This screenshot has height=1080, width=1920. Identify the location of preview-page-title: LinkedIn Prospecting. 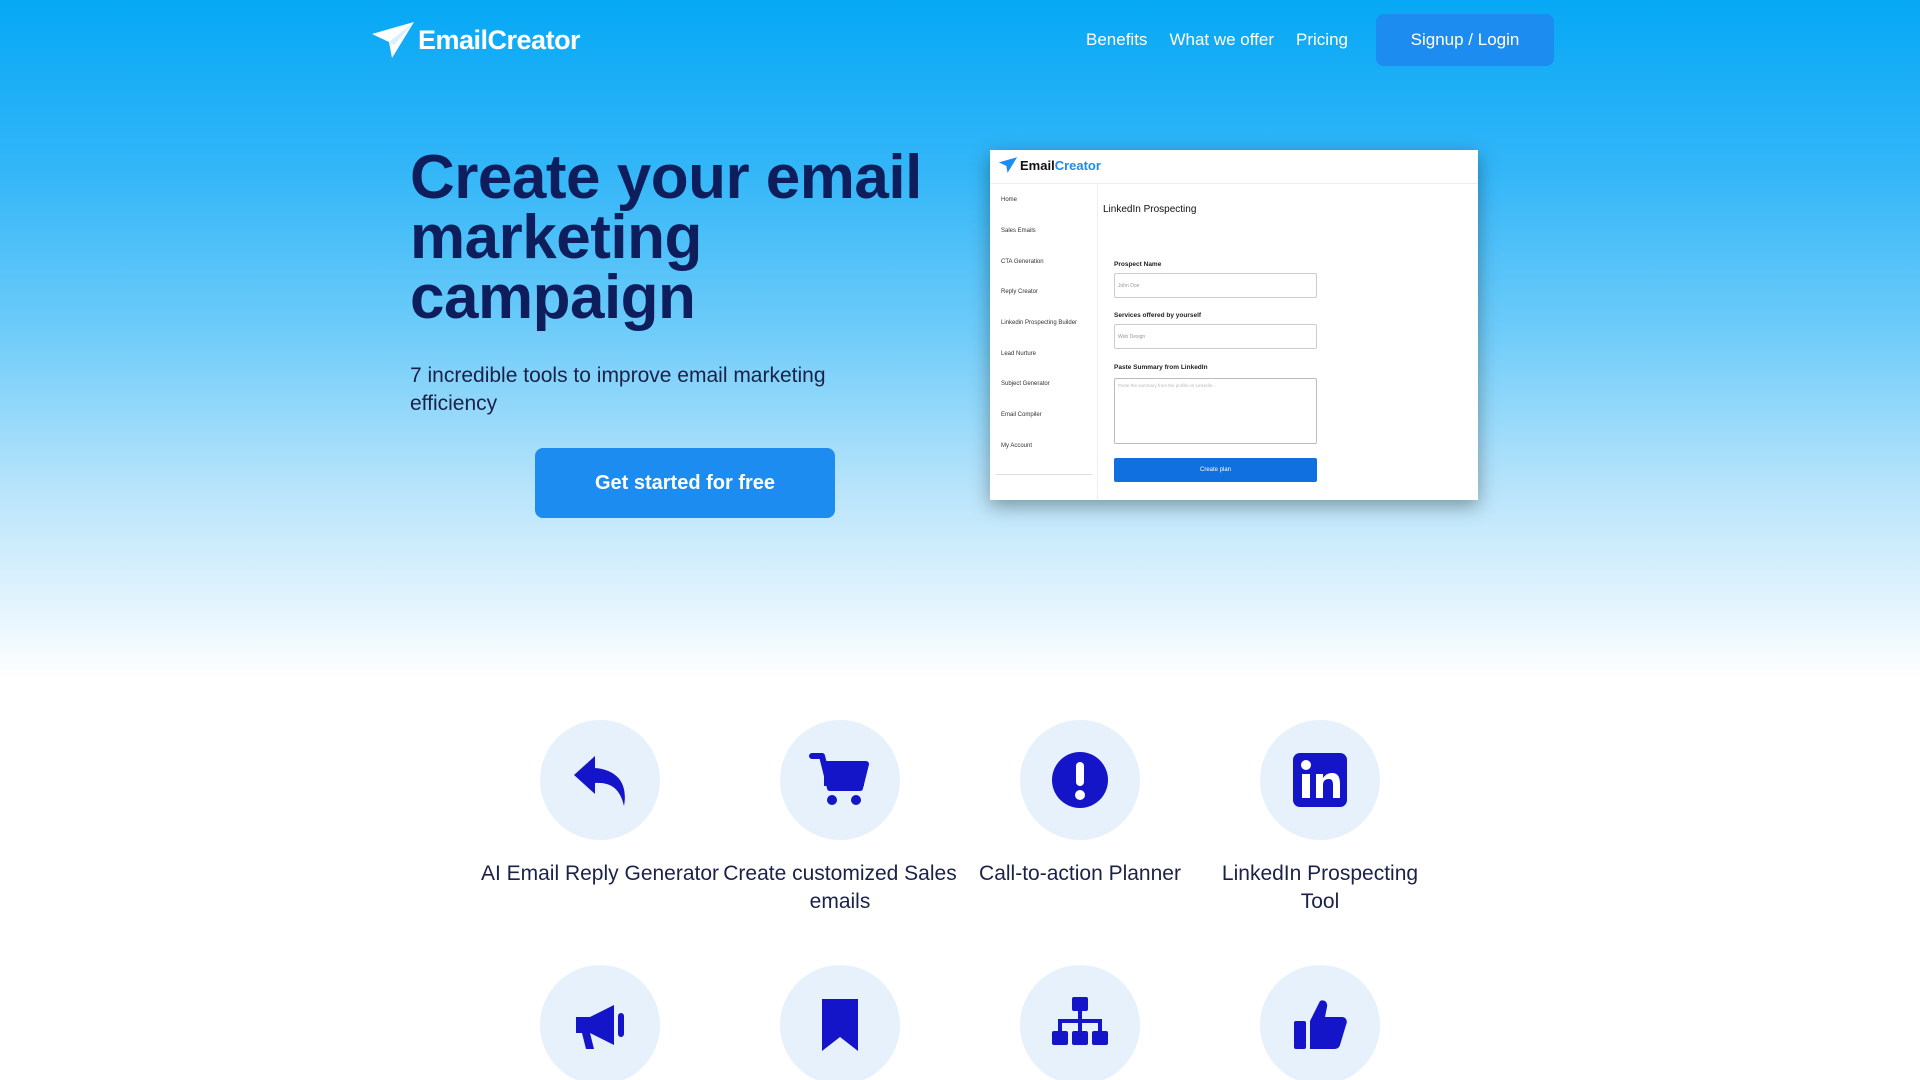
(1150, 209).